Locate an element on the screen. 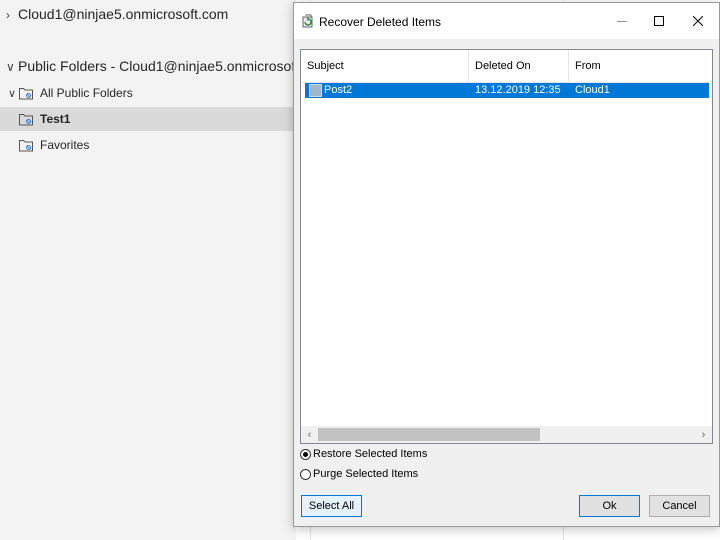 The image size is (720, 540). list-row: Post2 13.12.2019 12:35 Cloud1 is located at coordinates (507, 90).